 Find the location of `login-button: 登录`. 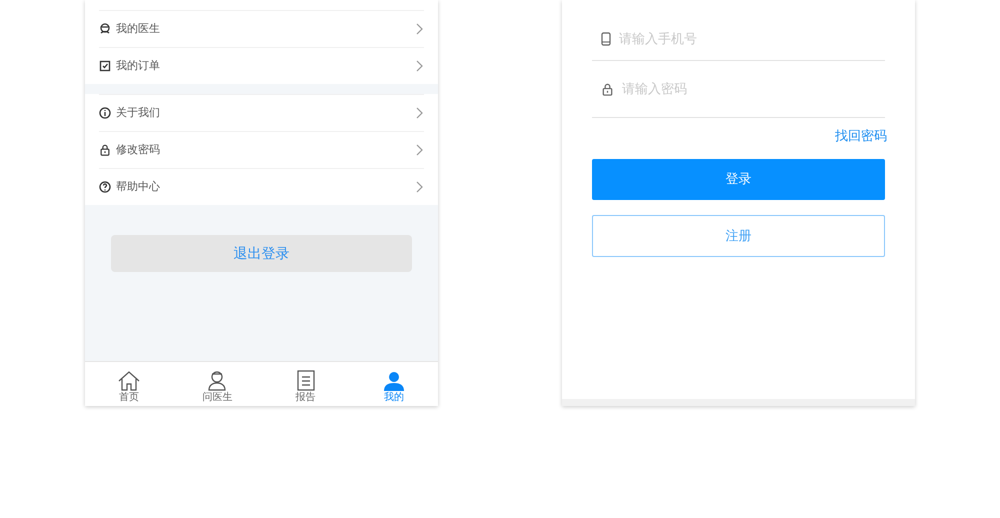

login-button: 登录 is located at coordinates (738, 179).